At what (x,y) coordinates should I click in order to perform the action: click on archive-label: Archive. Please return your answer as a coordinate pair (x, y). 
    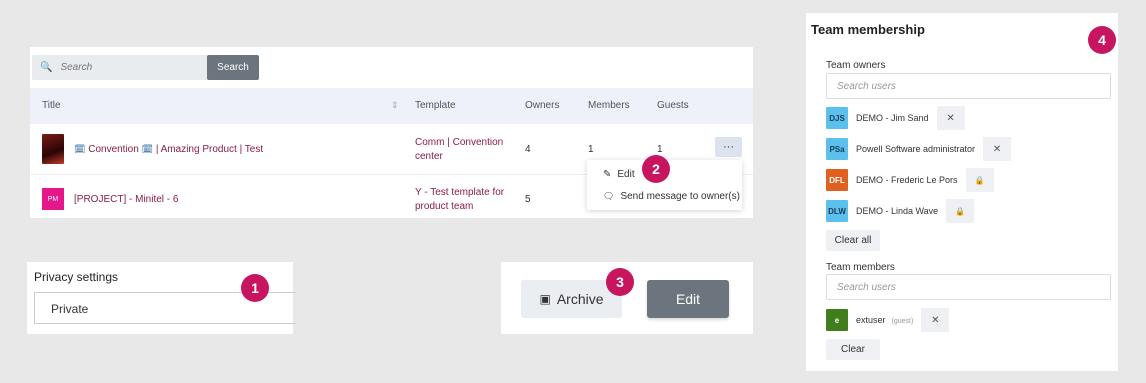
    Looking at the image, I should click on (580, 299).